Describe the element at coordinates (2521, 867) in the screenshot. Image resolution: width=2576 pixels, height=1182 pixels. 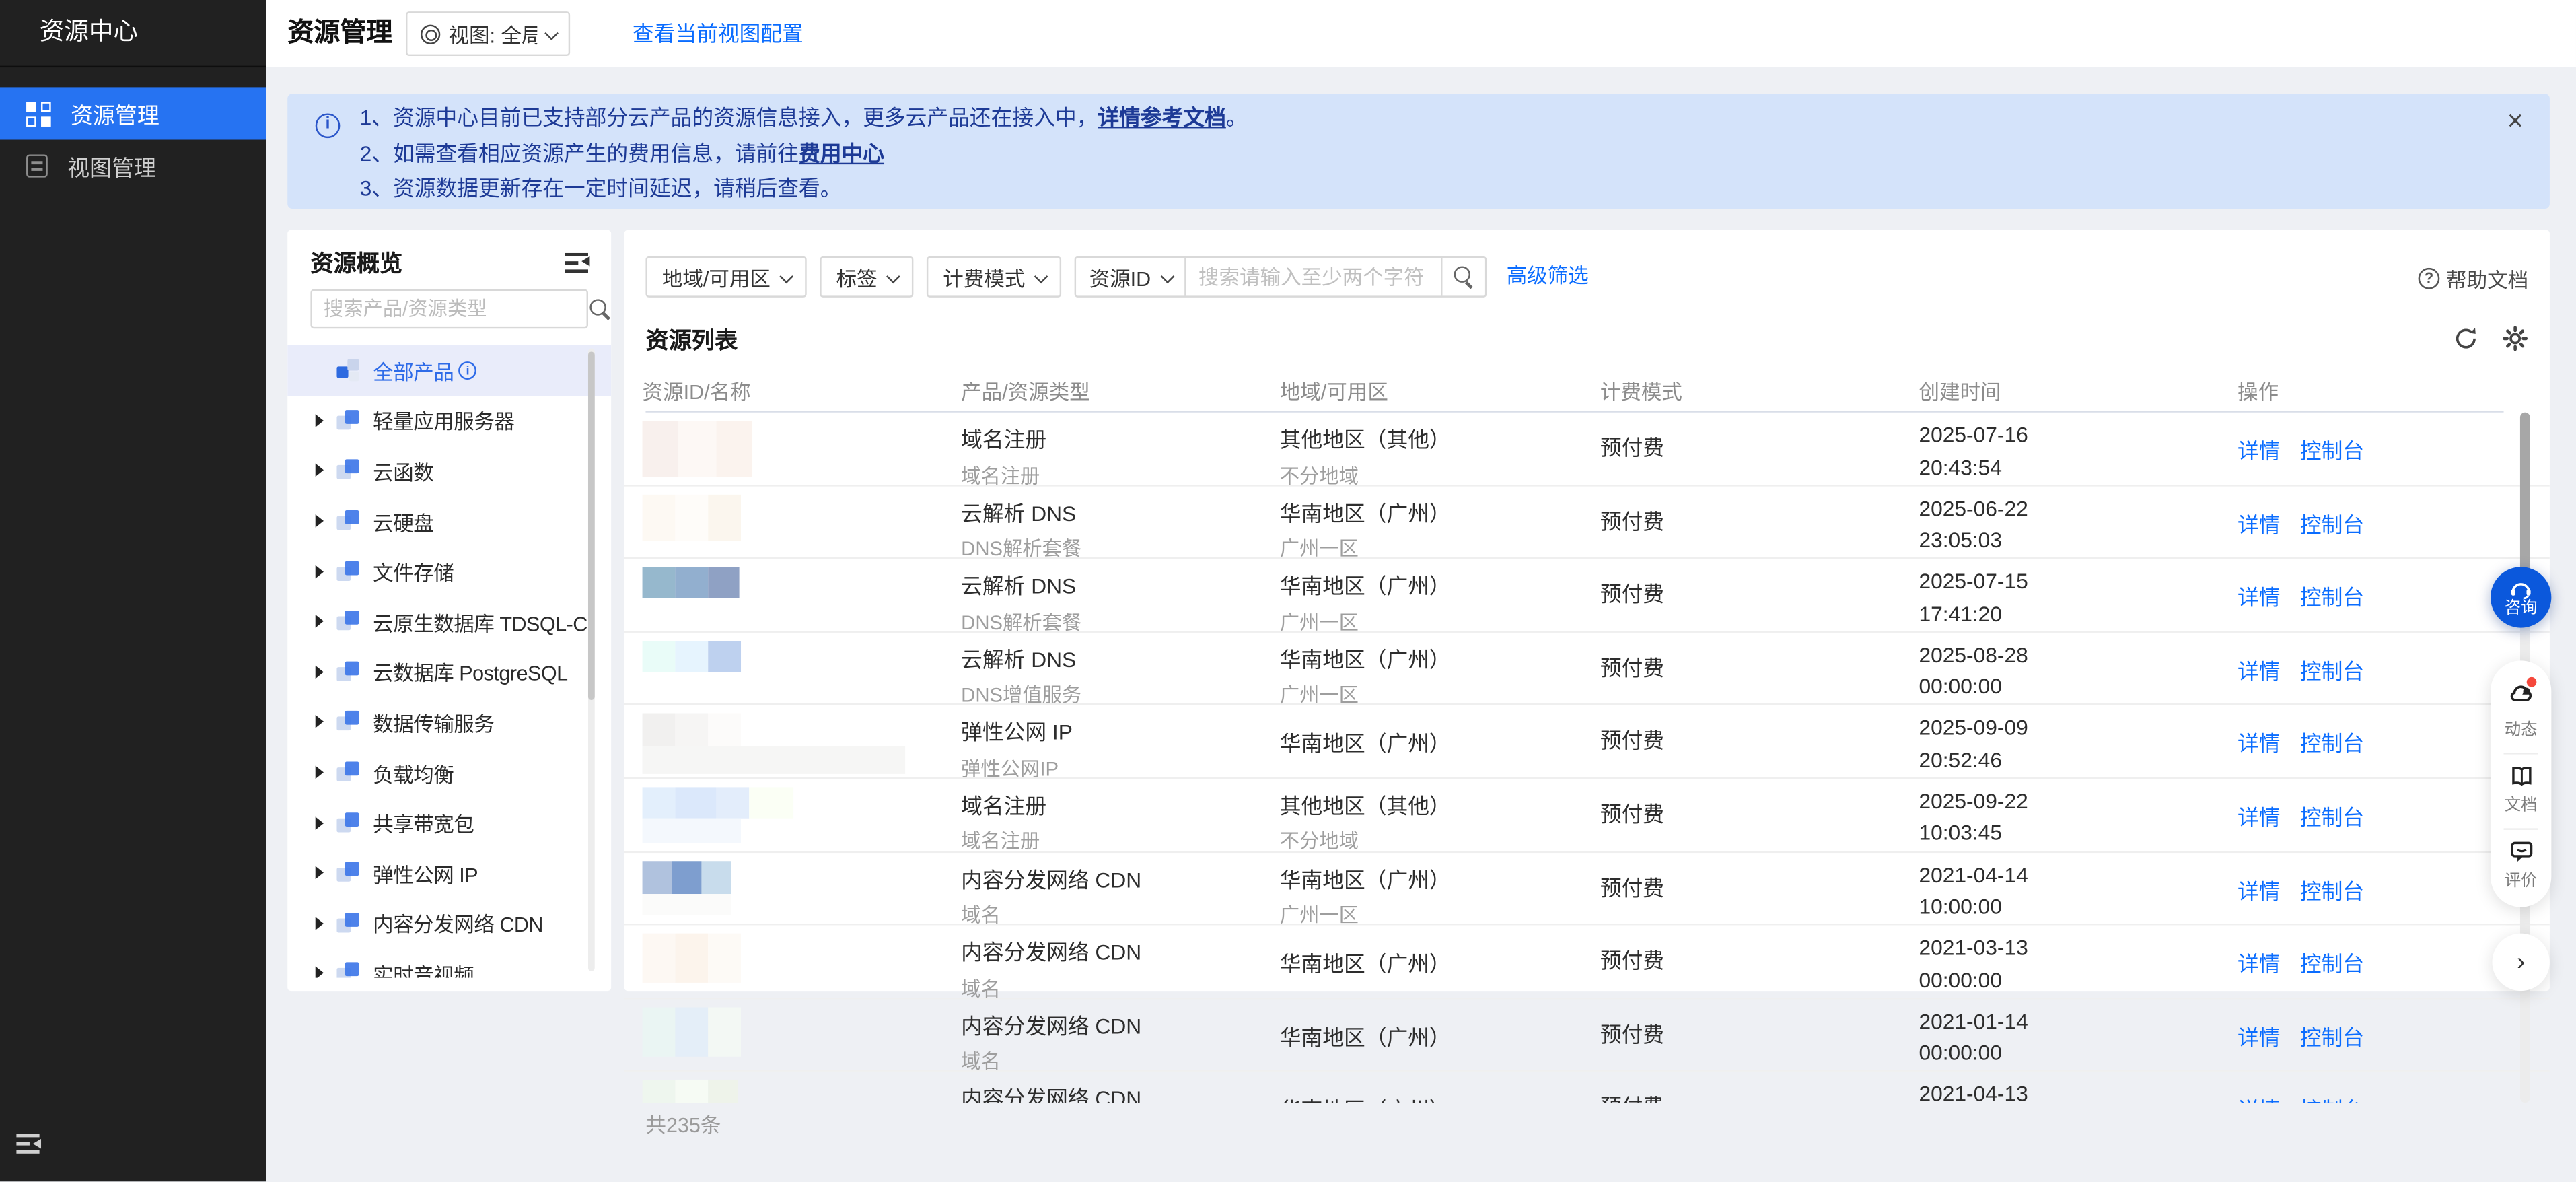
I see `feedback-button: 评价` at that location.